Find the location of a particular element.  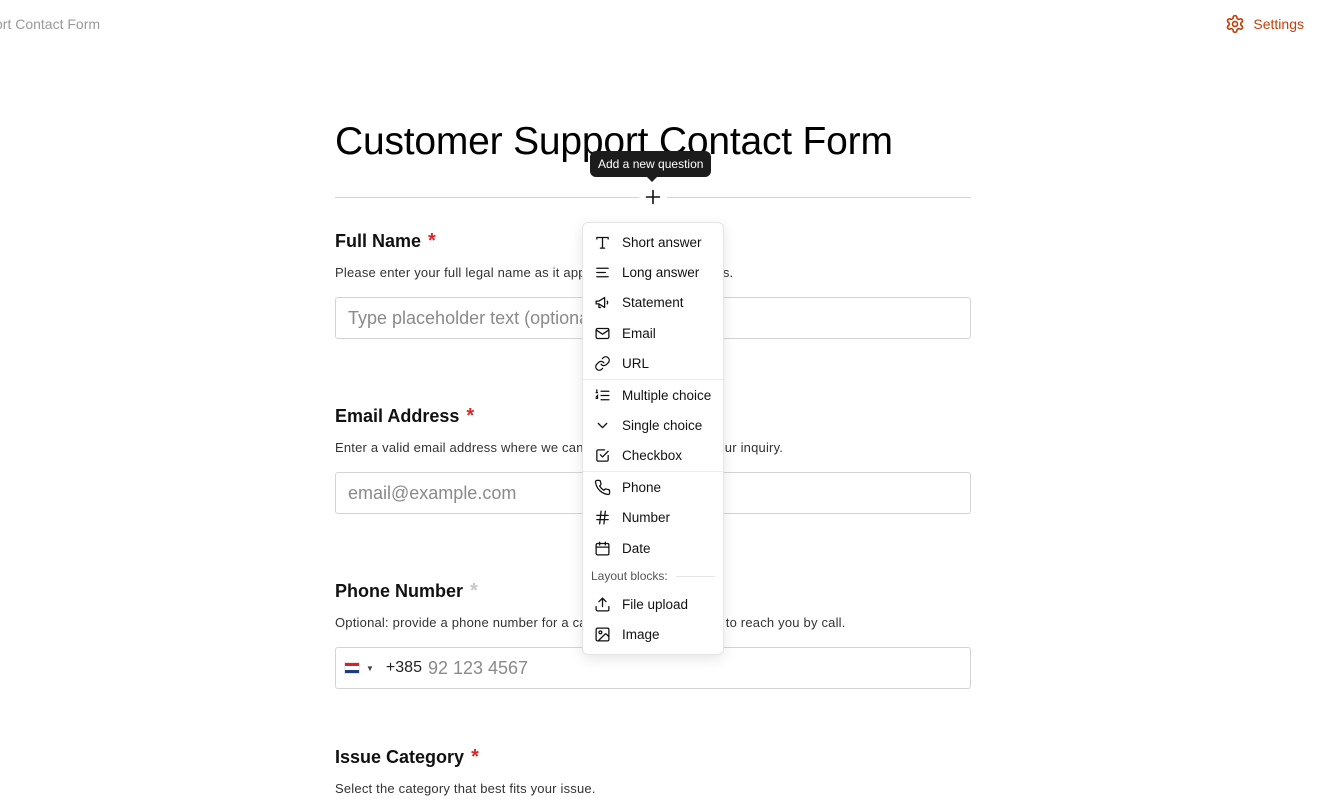

menu-item-label: Checkbox is located at coordinates (652, 456).